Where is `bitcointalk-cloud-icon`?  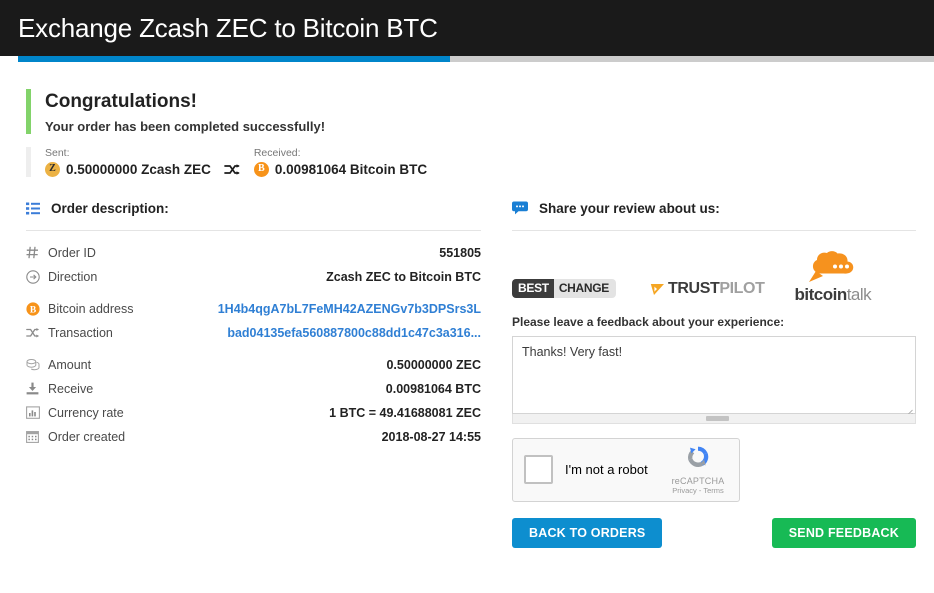
bitcointalk-cloud-icon is located at coordinates (833, 269).